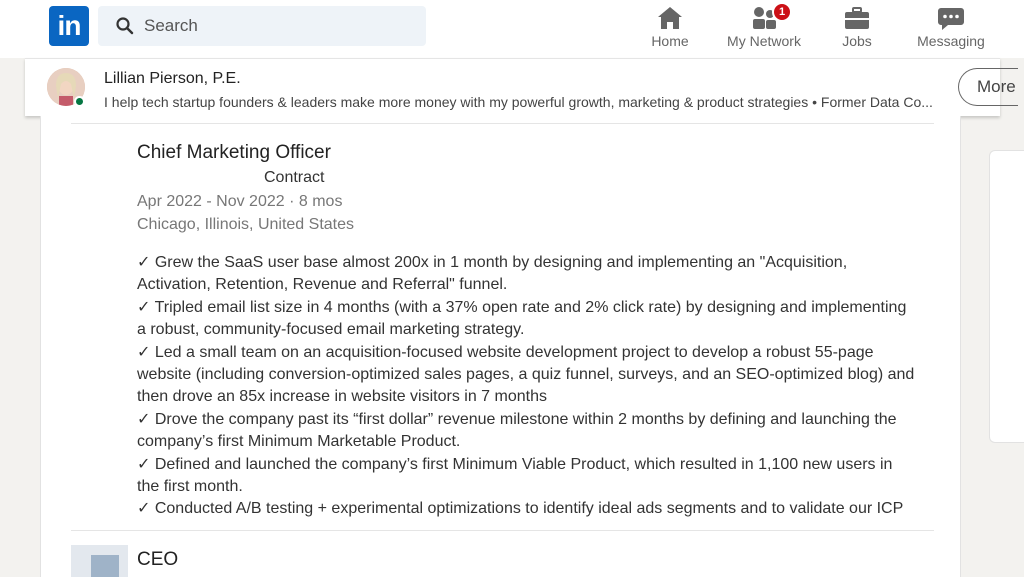  I want to click on nav-my-network-label: My Network, so click(764, 41).